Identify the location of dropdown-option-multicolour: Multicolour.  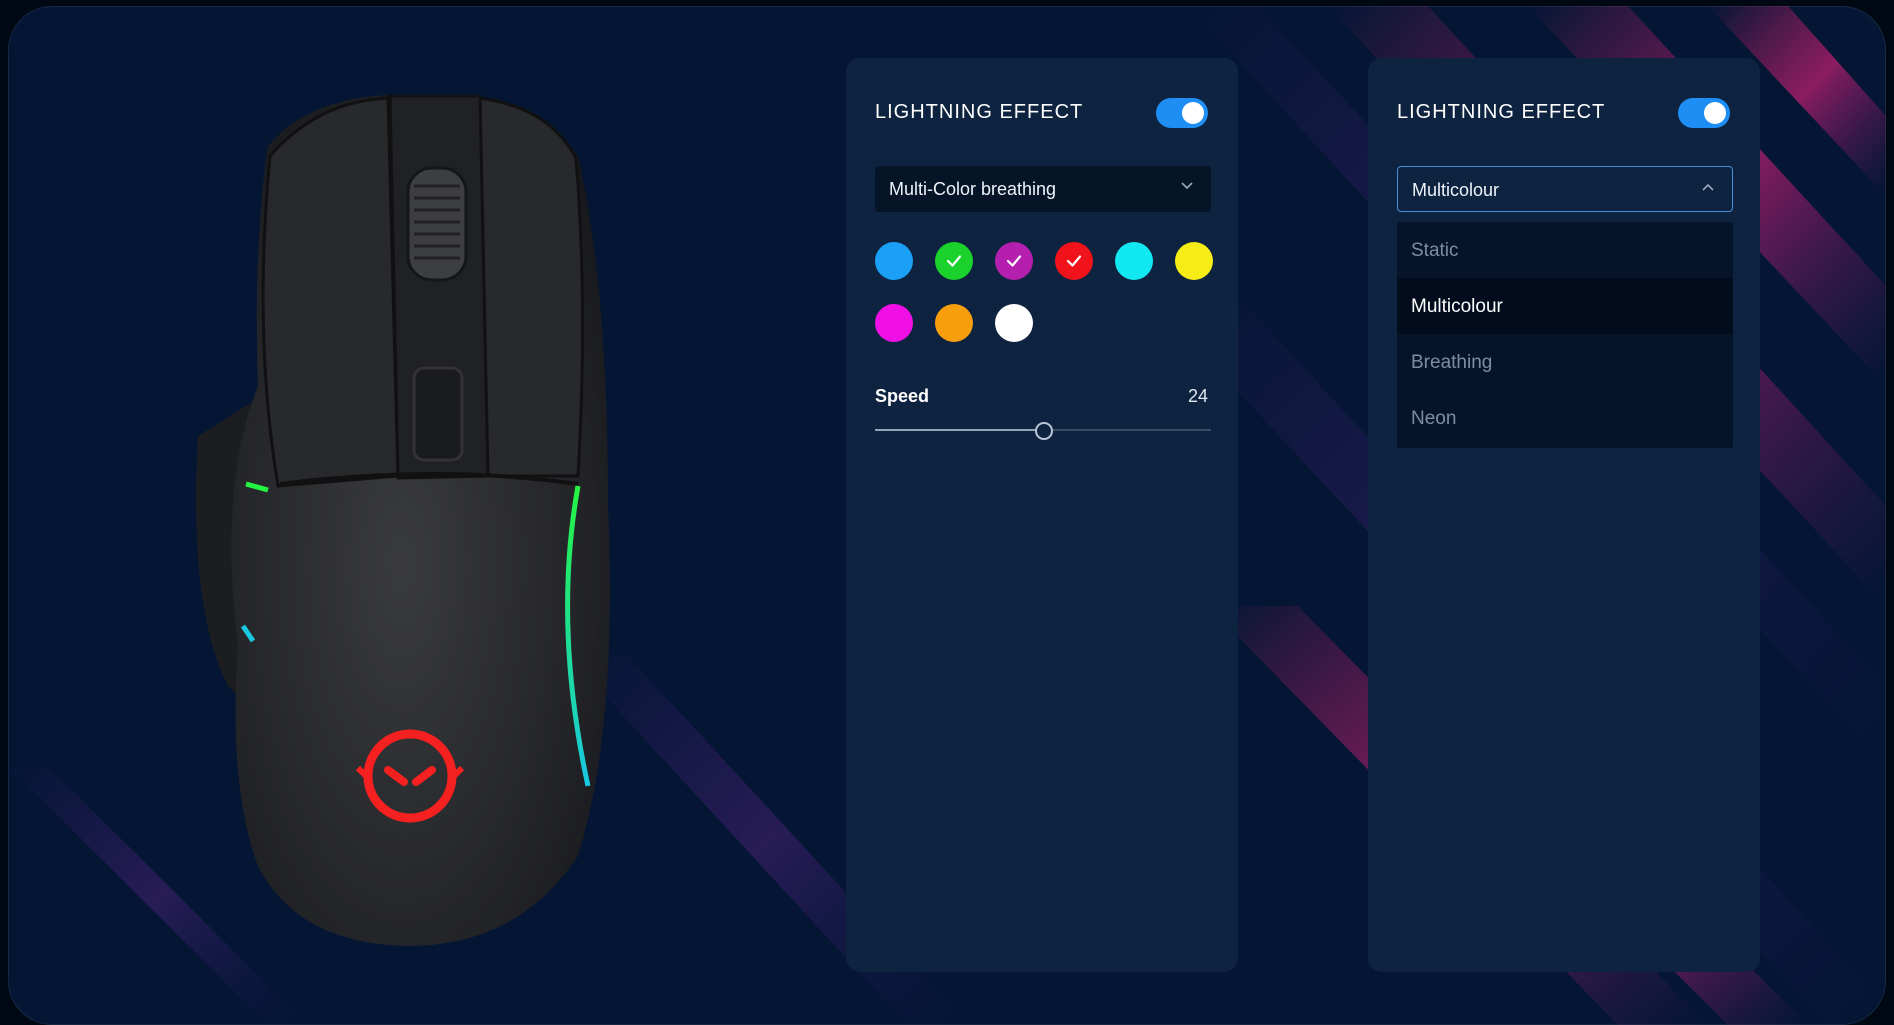
(1565, 306).